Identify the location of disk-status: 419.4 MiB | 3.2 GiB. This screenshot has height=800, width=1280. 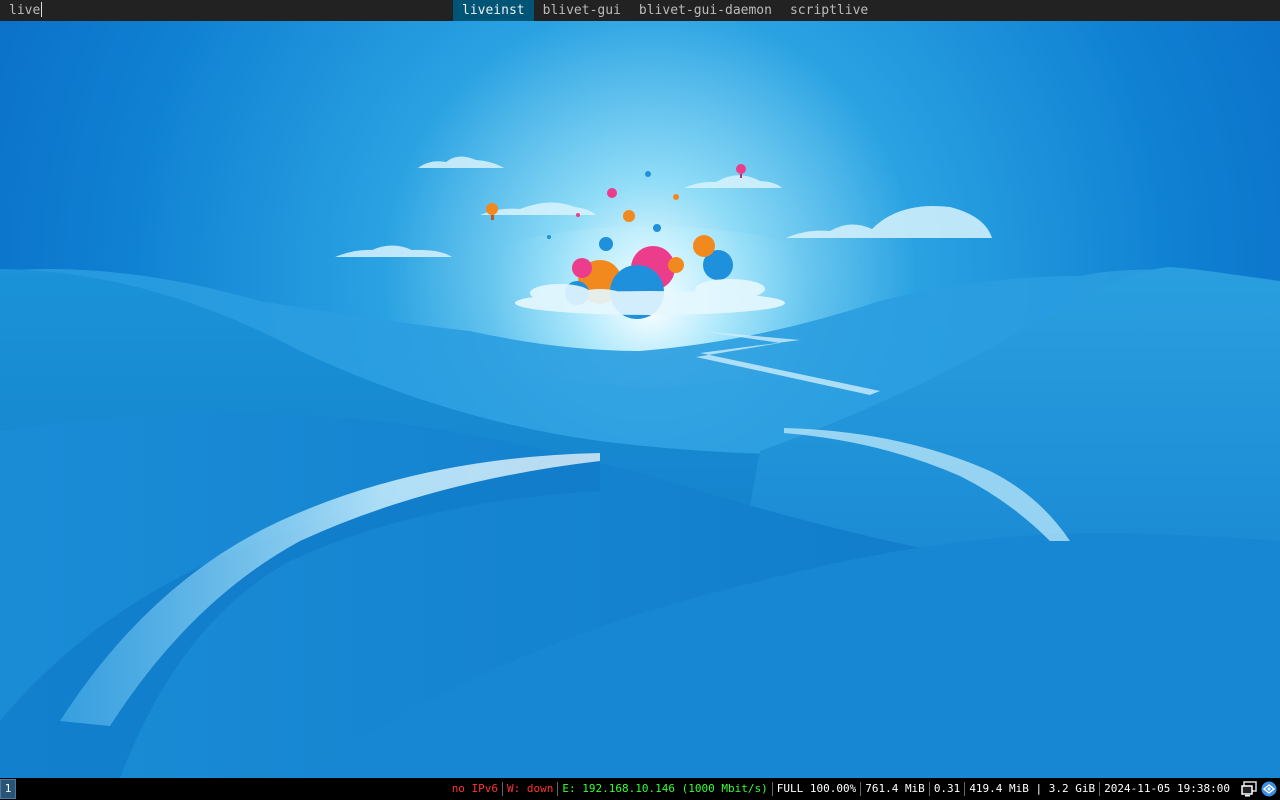
(1032, 788).